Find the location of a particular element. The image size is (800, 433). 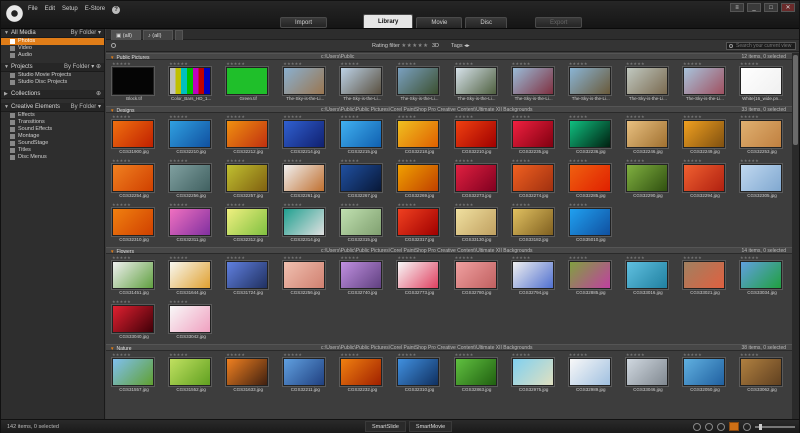

media-item: ★★★★★ CGS32305.jpg is located at coordinates (764, 180).